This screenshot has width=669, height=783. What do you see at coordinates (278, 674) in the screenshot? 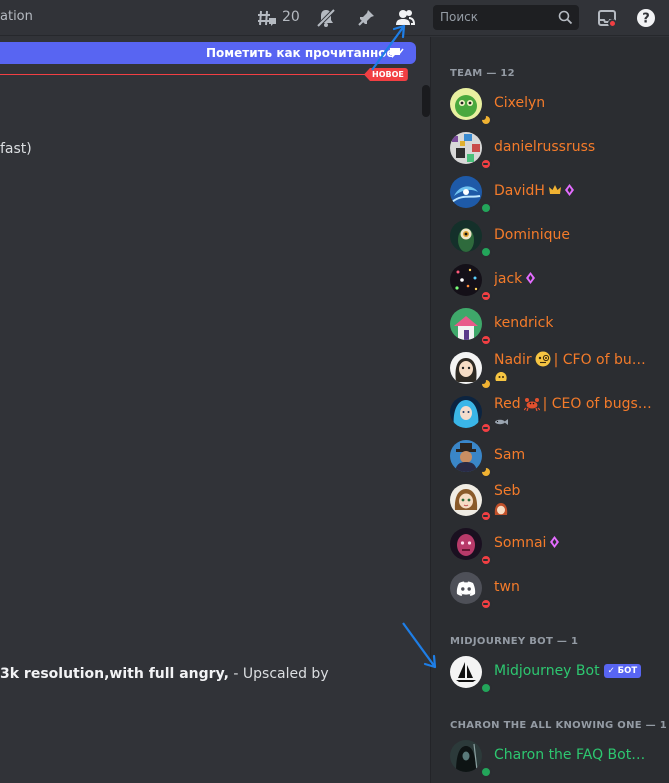
I see `message-fragment-rest: - Upscaled by` at bounding box center [278, 674].